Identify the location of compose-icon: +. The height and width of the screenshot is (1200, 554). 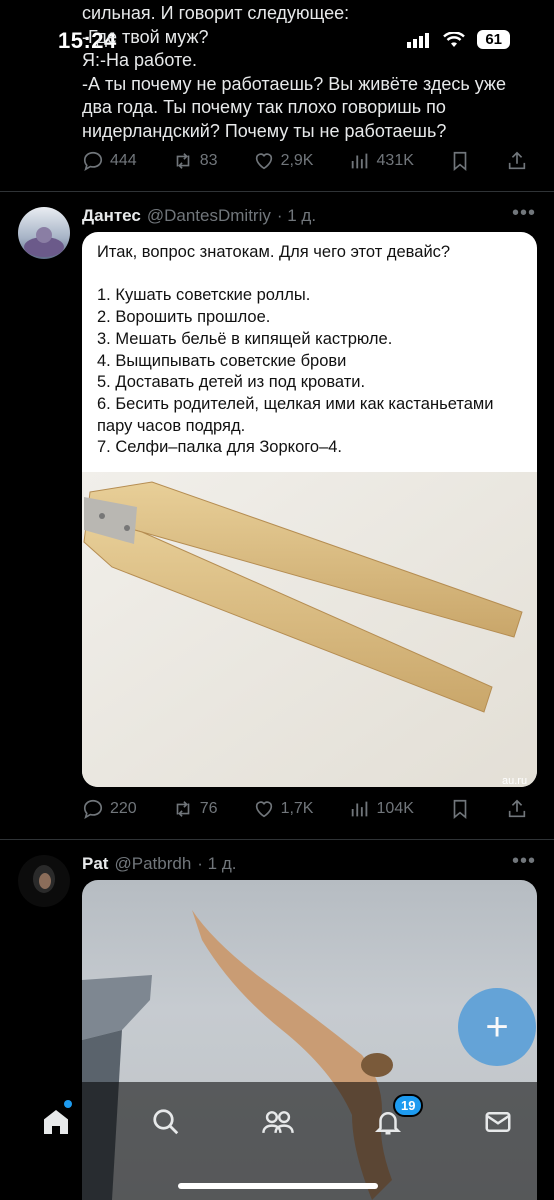
(497, 1026).